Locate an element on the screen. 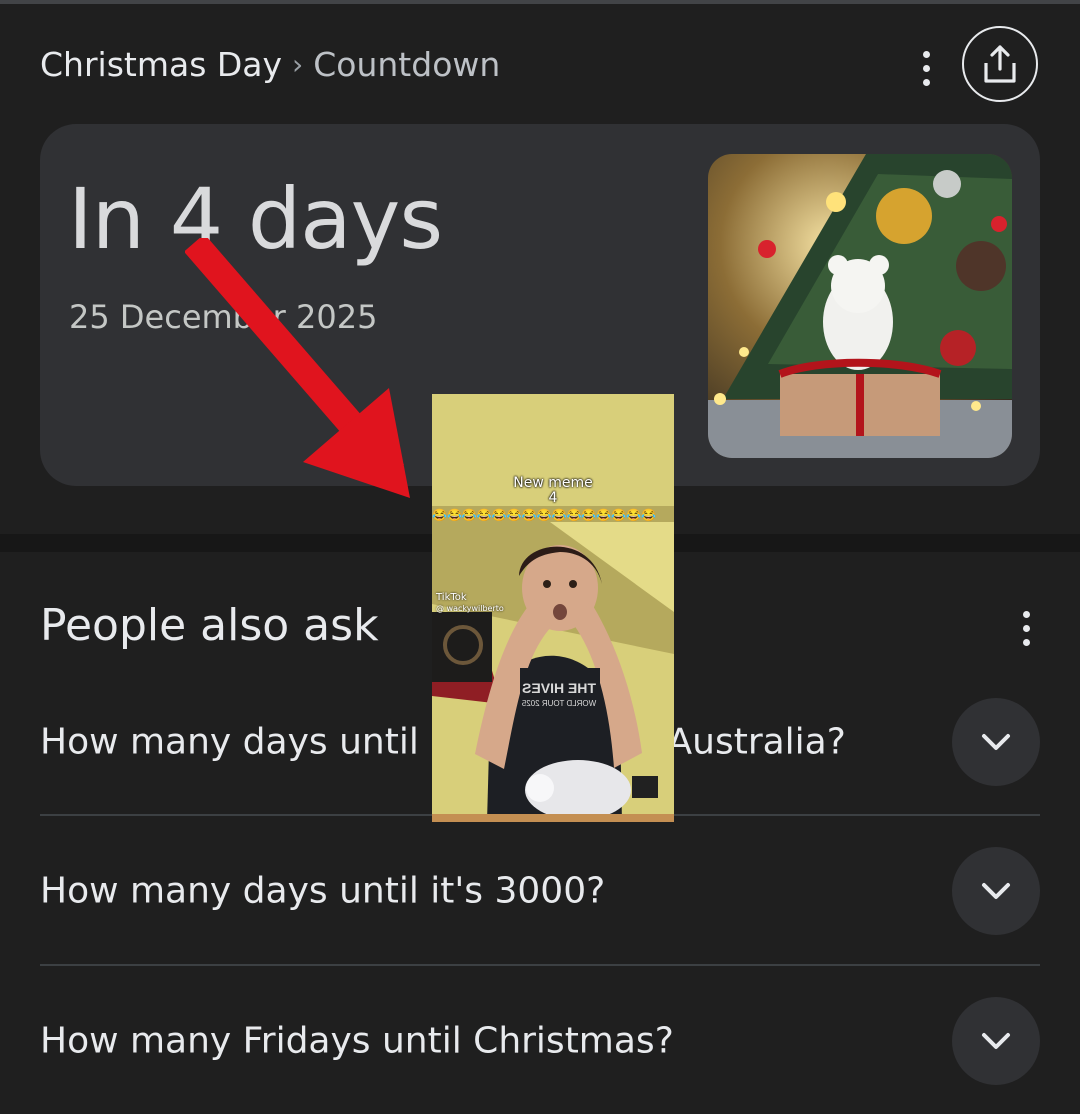 The image size is (1080, 1114). shirt-text: THE HIVES is located at coordinates (559, 688).